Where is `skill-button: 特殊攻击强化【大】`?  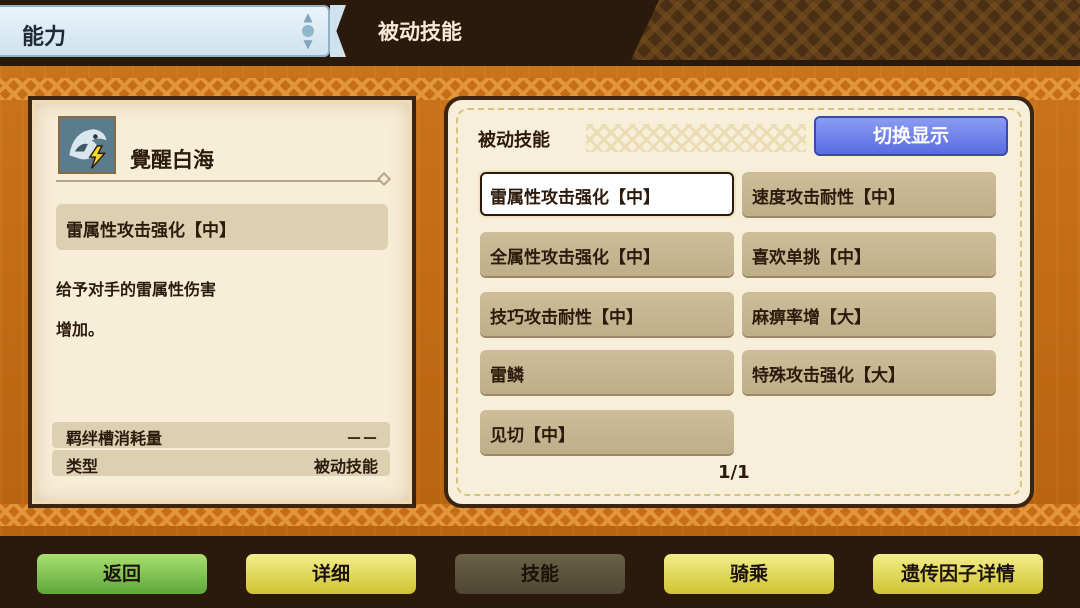
skill-button: 特殊攻击强化【大】 is located at coordinates (869, 372).